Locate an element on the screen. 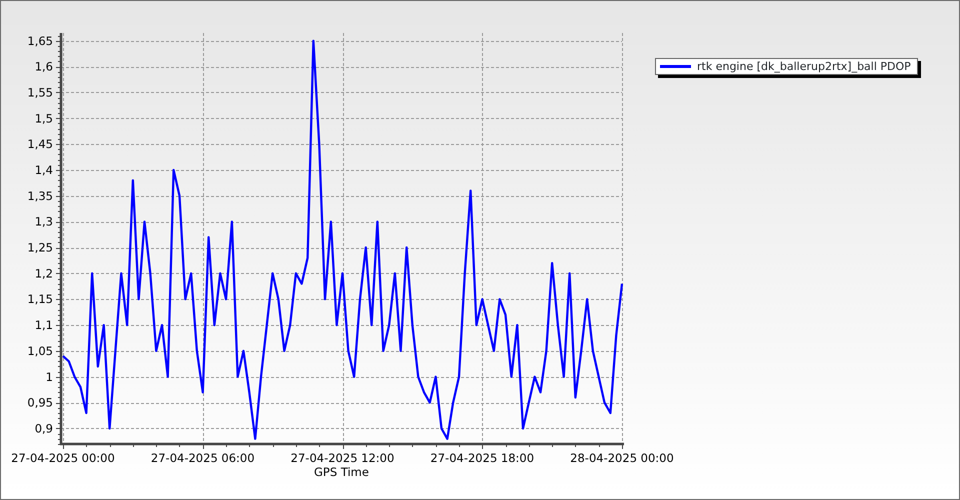  tick-label: 1,4 is located at coordinates (43, 170).